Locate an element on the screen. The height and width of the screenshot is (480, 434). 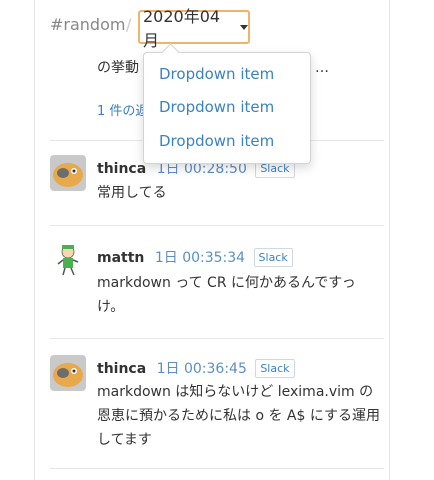
message-text: markdown って CR に何かあるんですっけ。 is located at coordinates (226, 295).